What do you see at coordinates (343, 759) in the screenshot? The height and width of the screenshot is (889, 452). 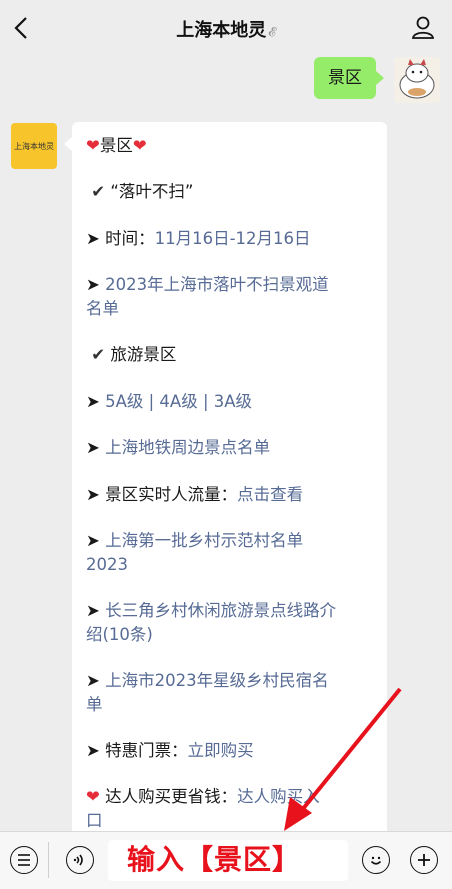 I see `red-arrow-annotation` at bounding box center [343, 759].